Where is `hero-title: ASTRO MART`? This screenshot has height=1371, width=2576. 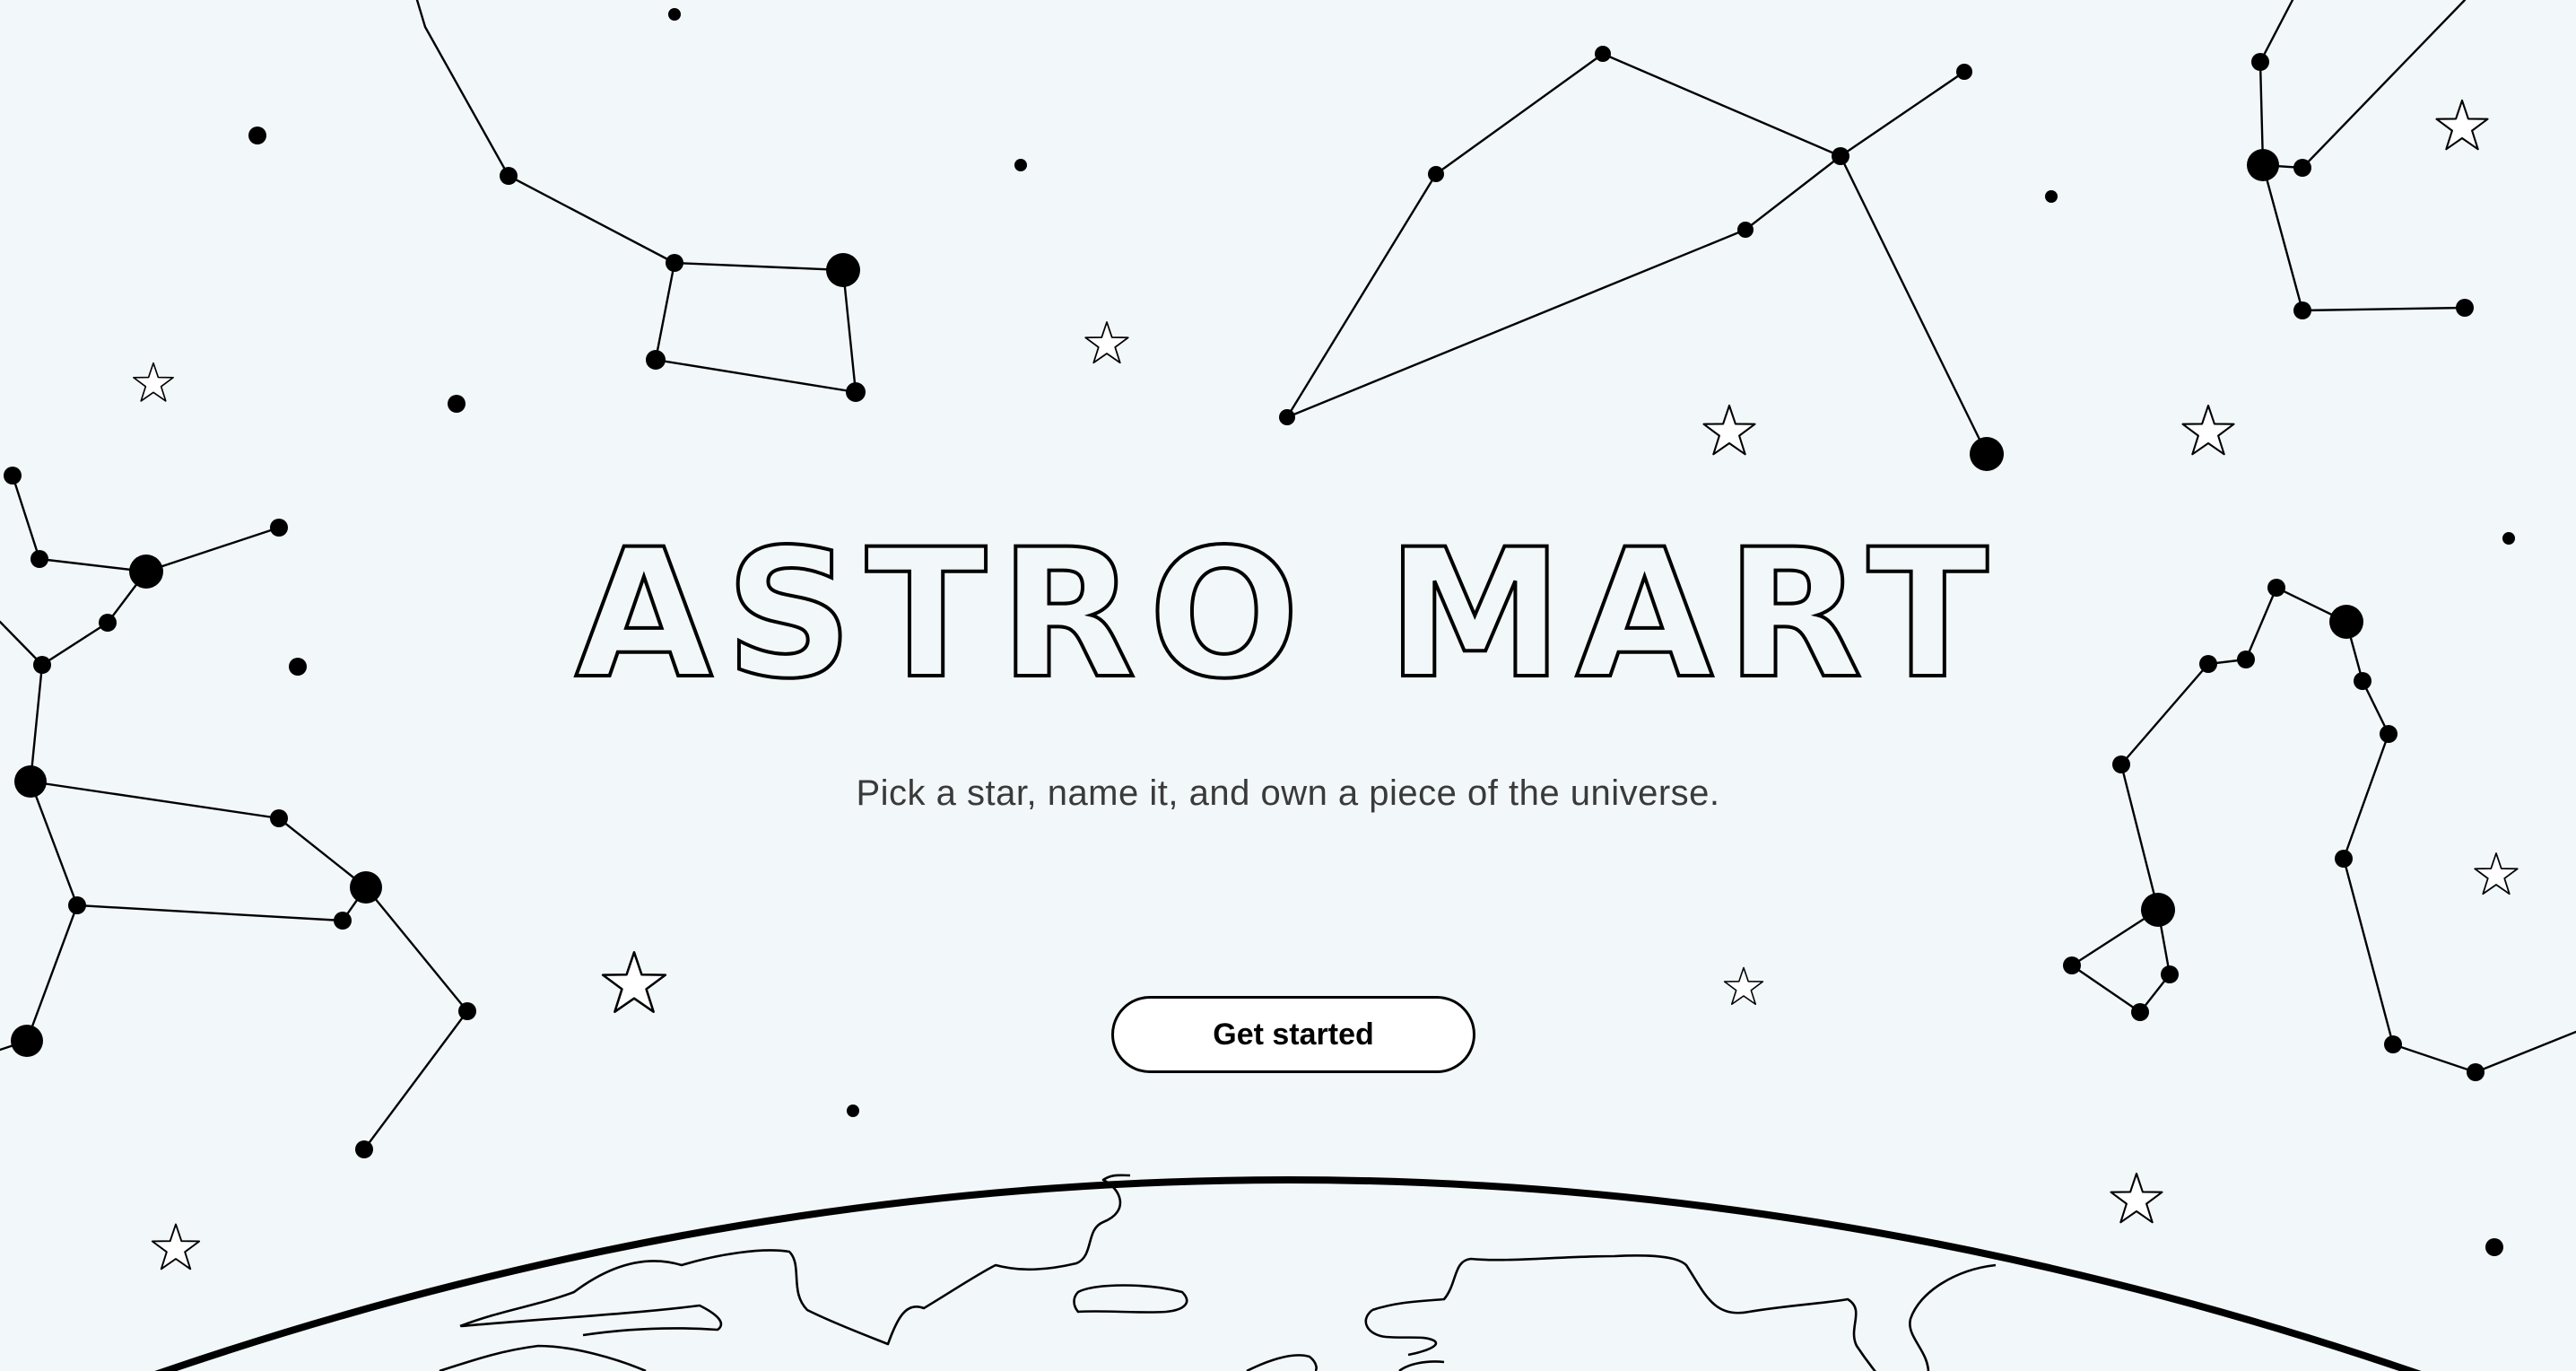
hero-title: ASTRO MART is located at coordinates (1287, 614).